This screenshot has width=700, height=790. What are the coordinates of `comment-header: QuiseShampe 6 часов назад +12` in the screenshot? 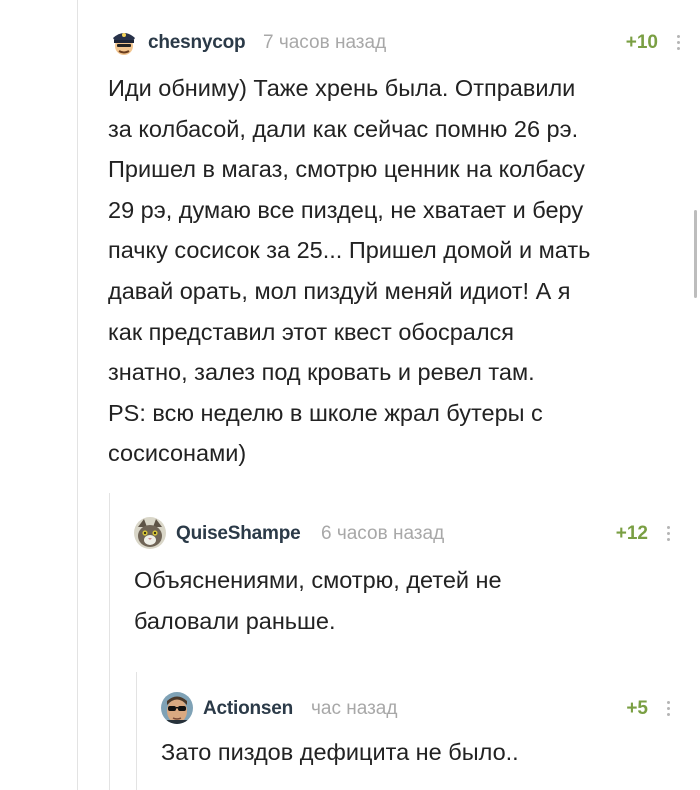 It's located at (411, 534).